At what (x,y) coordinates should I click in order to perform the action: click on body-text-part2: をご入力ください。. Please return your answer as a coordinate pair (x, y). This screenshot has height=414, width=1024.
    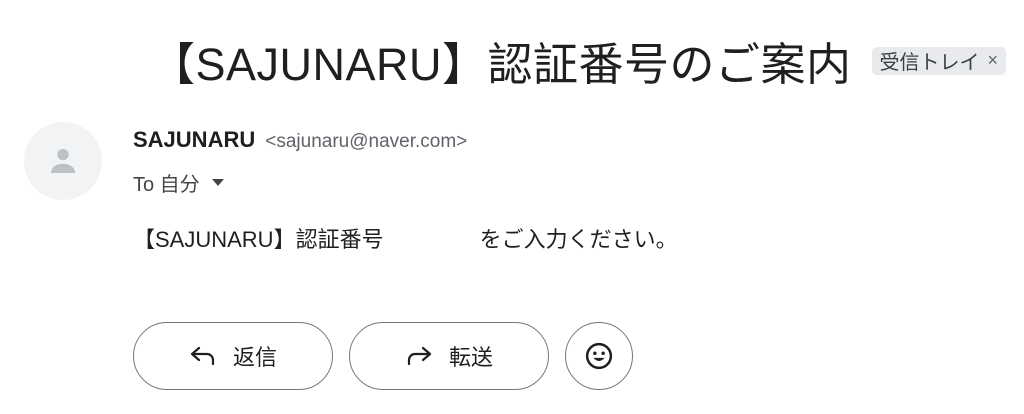
    Looking at the image, I should click on (578, 239).